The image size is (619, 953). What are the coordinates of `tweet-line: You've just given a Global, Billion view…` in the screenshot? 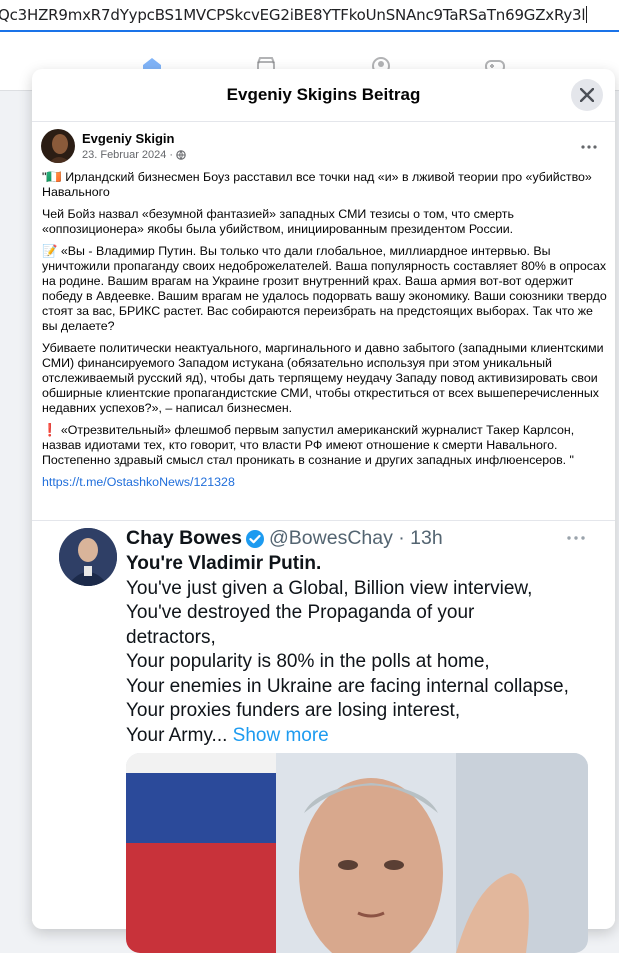 It's located at (329, 588).